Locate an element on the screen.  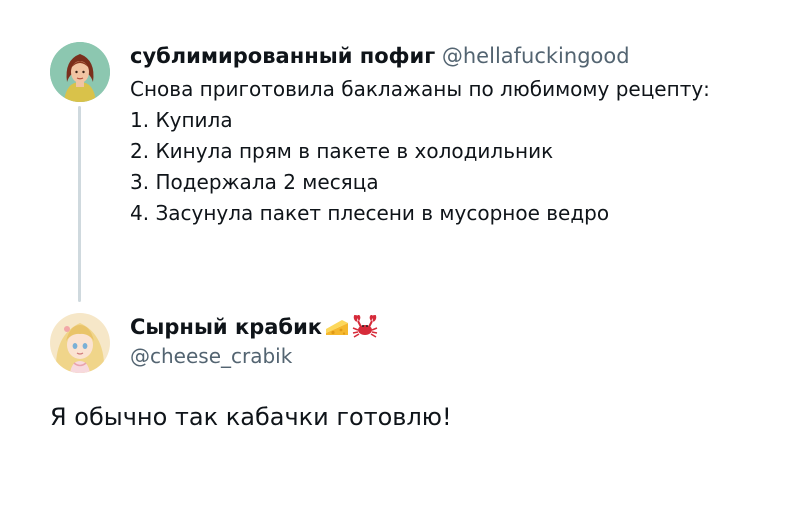
thread-connector-line is located at coordinates (79, 204).